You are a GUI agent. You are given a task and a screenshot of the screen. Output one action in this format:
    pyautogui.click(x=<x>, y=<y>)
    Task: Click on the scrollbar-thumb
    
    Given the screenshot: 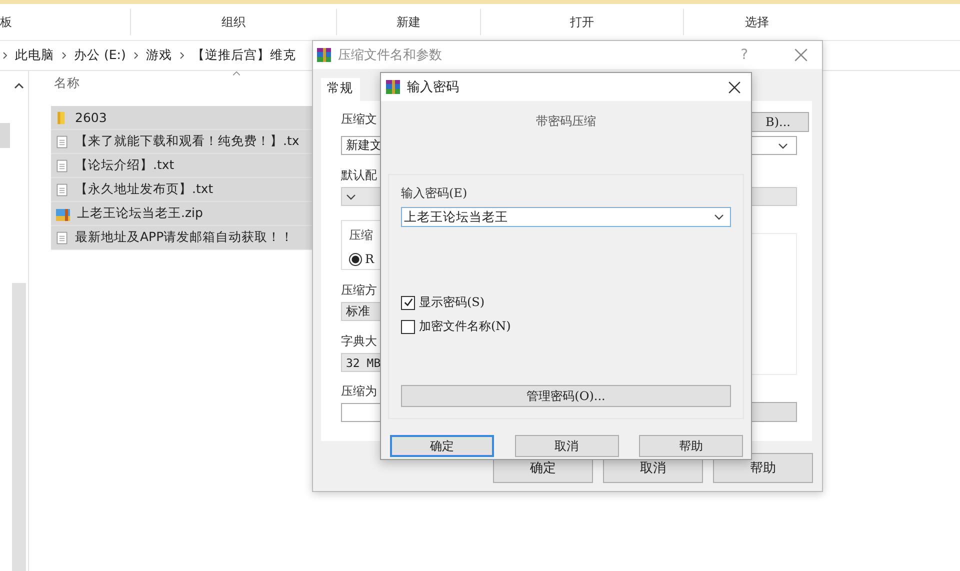 What is the action you would take?
    pyautogui.click(x=19, y=427)
    